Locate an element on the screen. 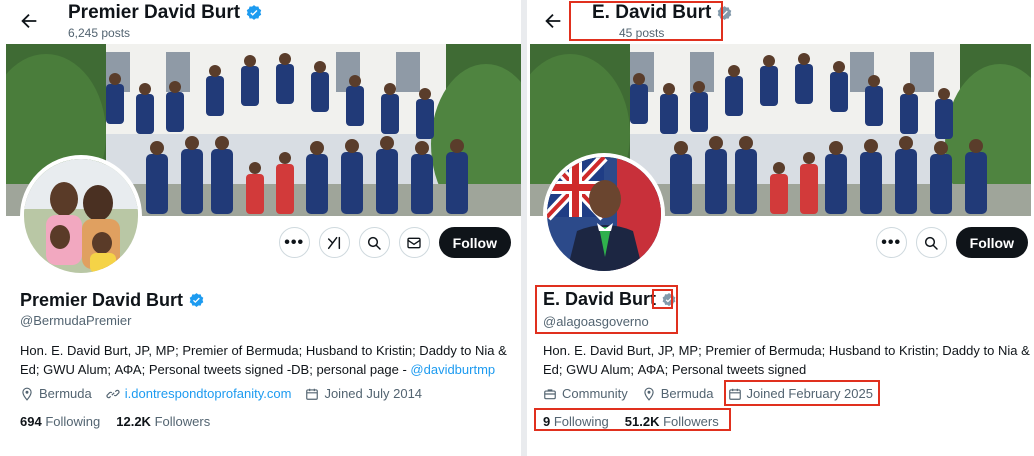  profile-name-text: Premier David Burt is located at coordinates (102, 300).